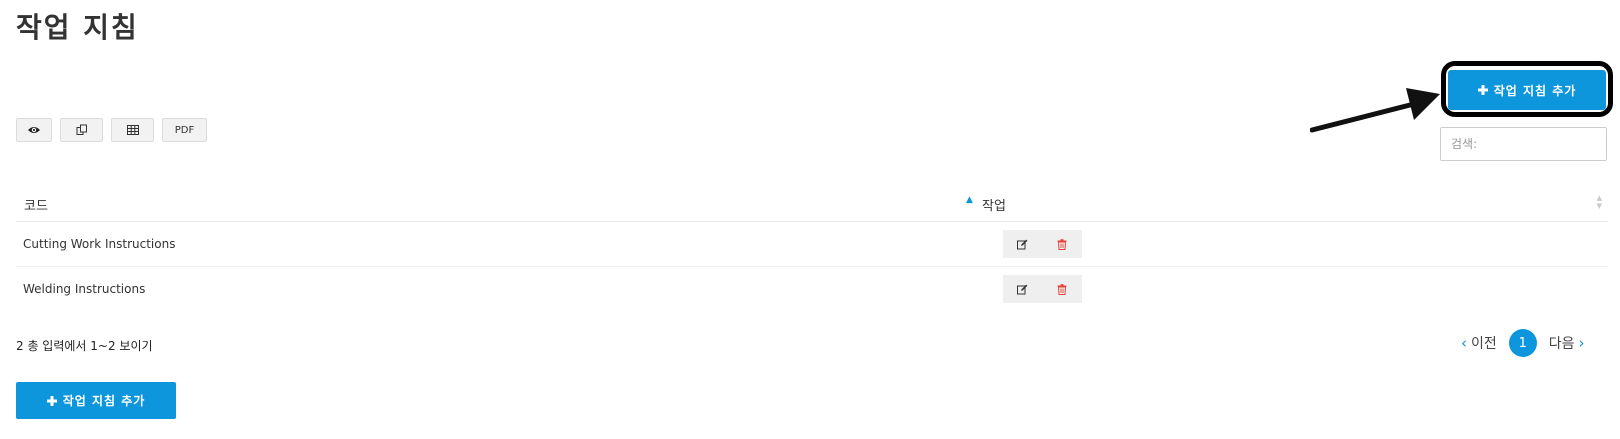 The height and width of the screenshot is (439, 1620). What do you see at coordinates (1581, 343) in the screenshot?
I see `chevron-right-icon: ›` at bounding box center [1581, 343].